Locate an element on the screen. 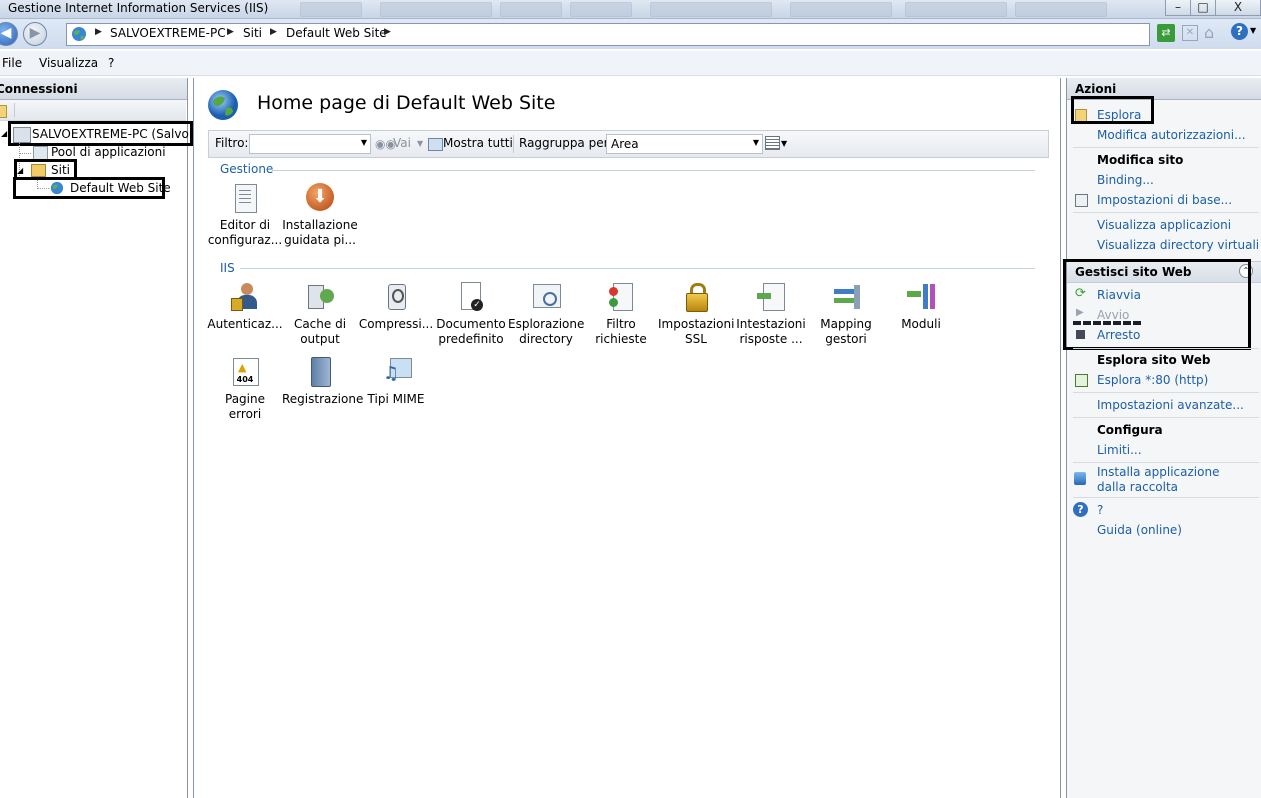 The height and width of the screenshot is (798, 1261). feature-request-filter: Filtro richieste is located at coordinates (621, 314).